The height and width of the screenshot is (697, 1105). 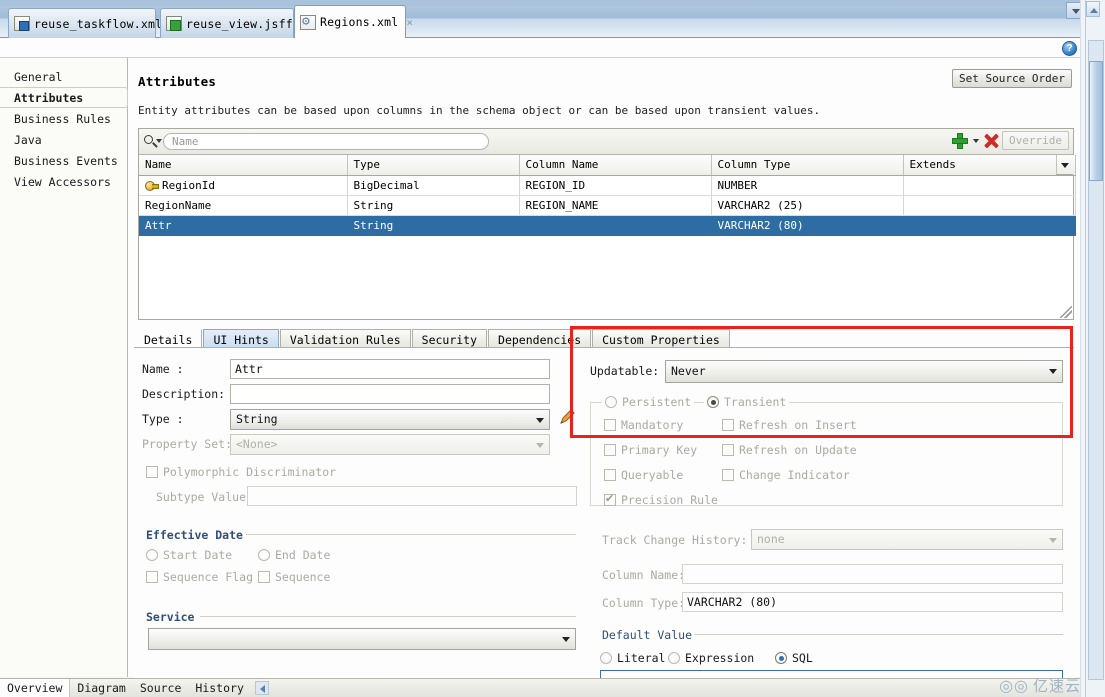 What do you see at coordinates (63, 118) in the screenshot?
I see `sidebar-item-business-rules: Business Rules` at bounding box center [63, 118].